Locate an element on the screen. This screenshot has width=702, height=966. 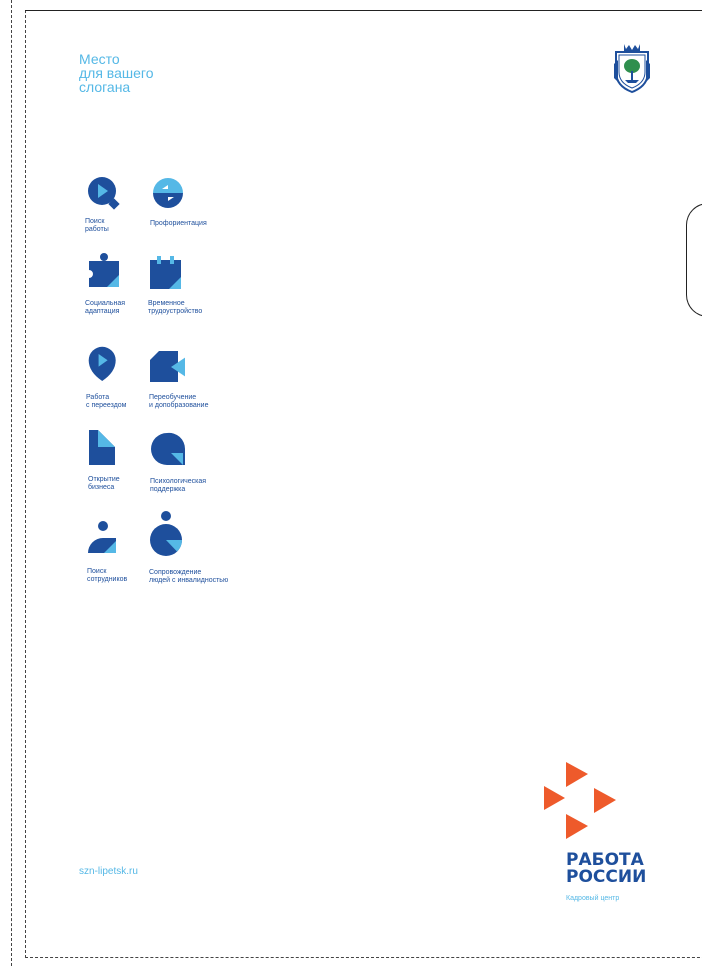
brand-title: РАБОТА РОССИИ is located at coordinates (606, 869).